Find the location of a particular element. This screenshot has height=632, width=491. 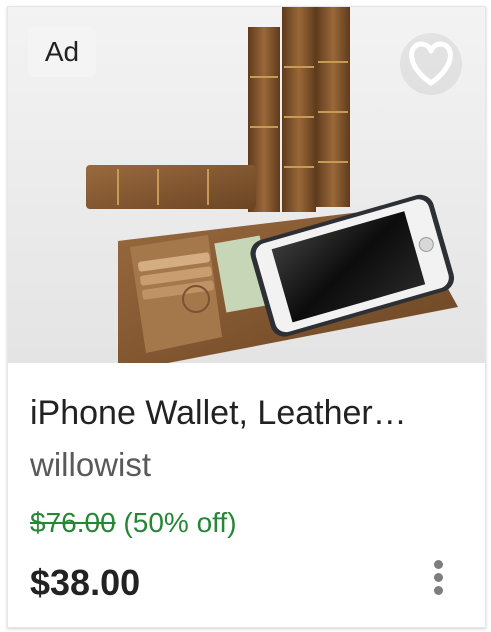

favorite-button is located at coordinates (431, 64).